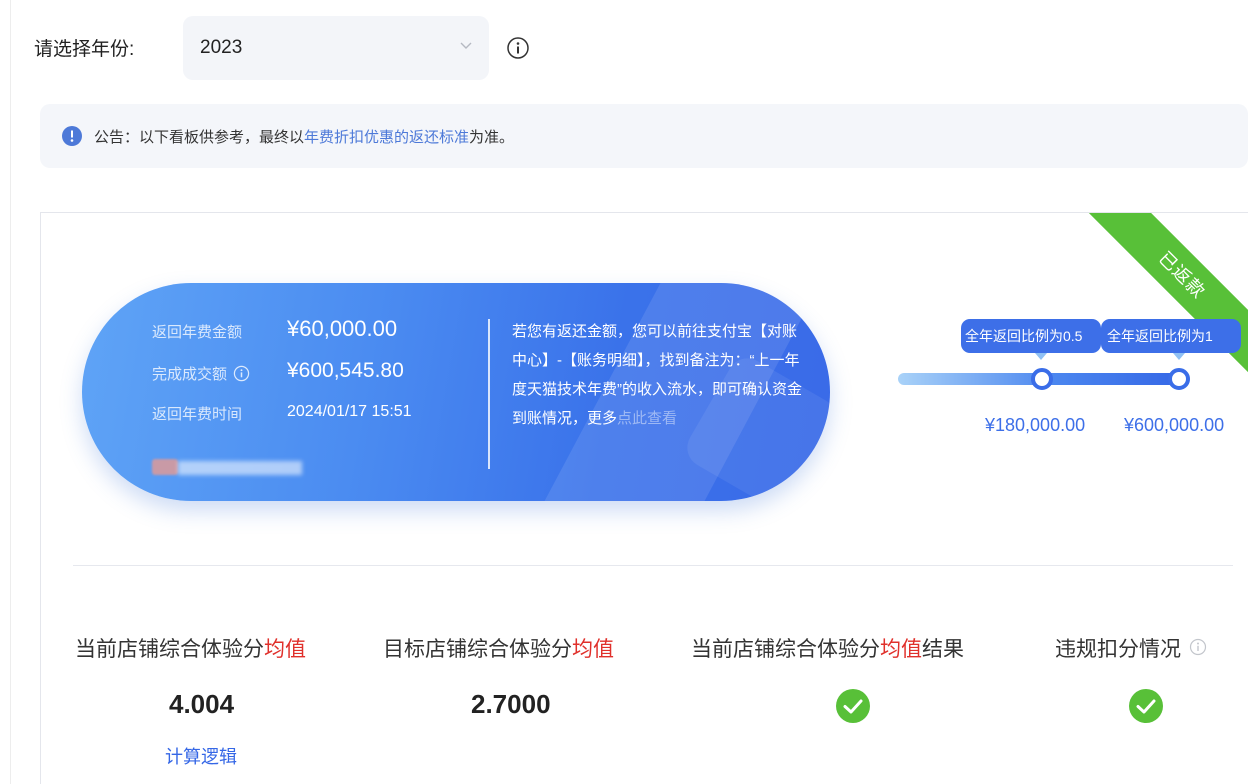 The height and width of the screenshot is (784, 1248). What do you see at coordinates (221, 47) in the screenshot?
I see `year-select-value: 2023` at bounding box center [221, 47].